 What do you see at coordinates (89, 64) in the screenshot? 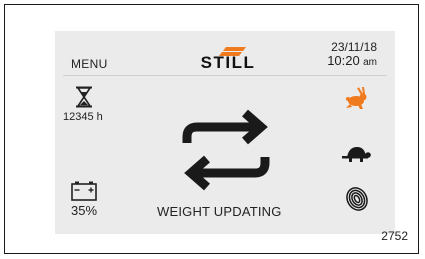
I see `menu-button: MENU` at bounding box center [89, 64].